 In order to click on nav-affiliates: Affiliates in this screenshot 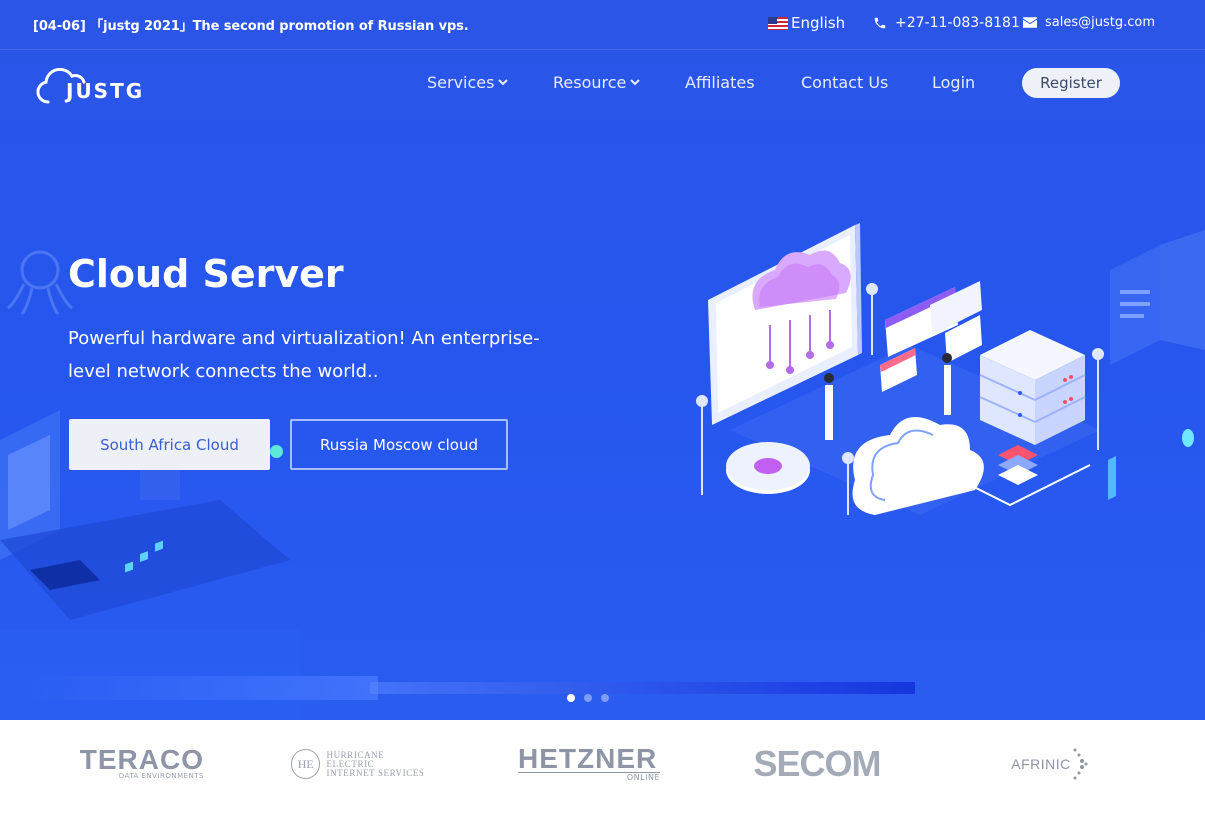, I will do `click(720, 82)`.